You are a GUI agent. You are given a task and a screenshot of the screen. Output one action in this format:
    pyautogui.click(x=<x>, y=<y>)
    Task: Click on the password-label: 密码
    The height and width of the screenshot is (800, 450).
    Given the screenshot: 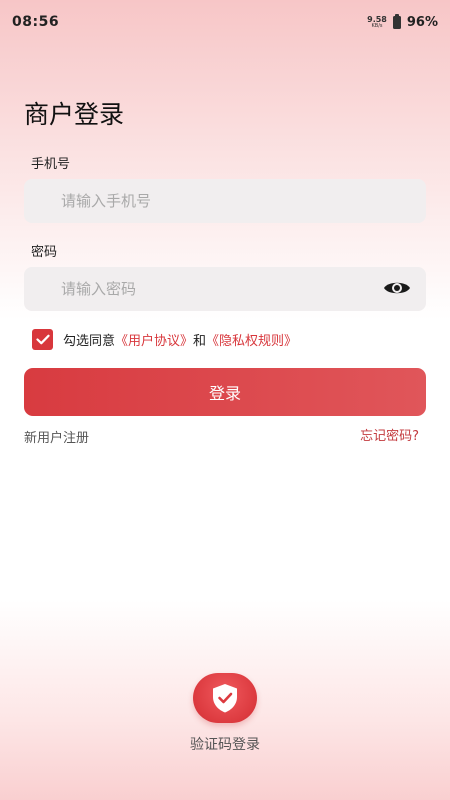 What is the action you would take?
    pyautogui.click(x=44, y=252)
    